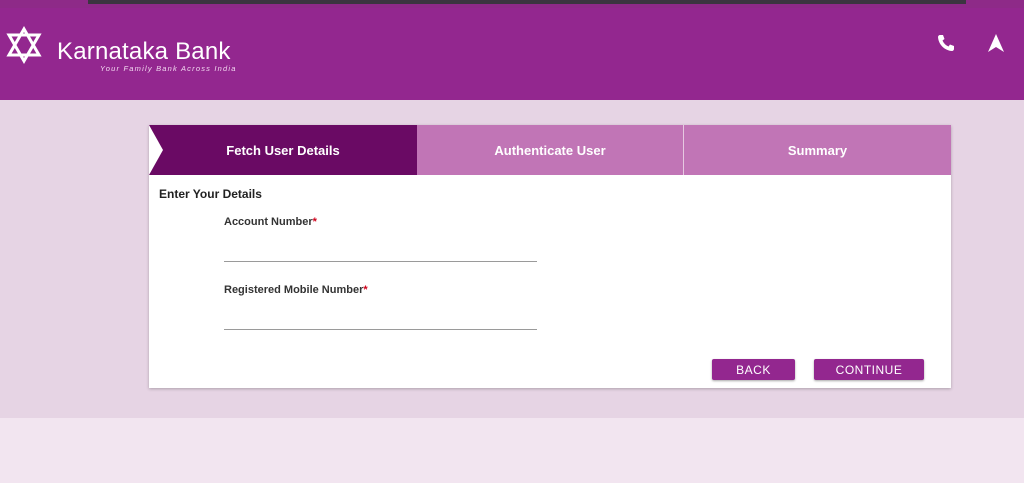 The height and width of the screenshot is (483, 1024). I want to click on browser-bar, so click(527, 2).